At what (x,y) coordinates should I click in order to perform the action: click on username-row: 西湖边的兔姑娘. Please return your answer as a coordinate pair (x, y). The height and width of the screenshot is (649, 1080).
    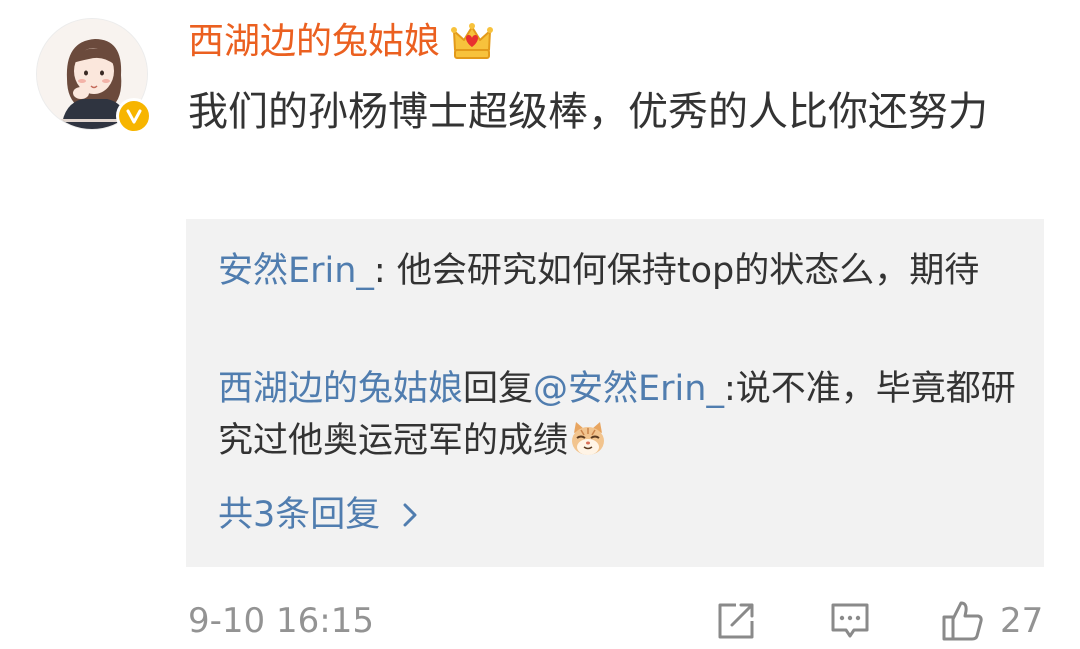
    Looking at the image, I should click on (341, 42).